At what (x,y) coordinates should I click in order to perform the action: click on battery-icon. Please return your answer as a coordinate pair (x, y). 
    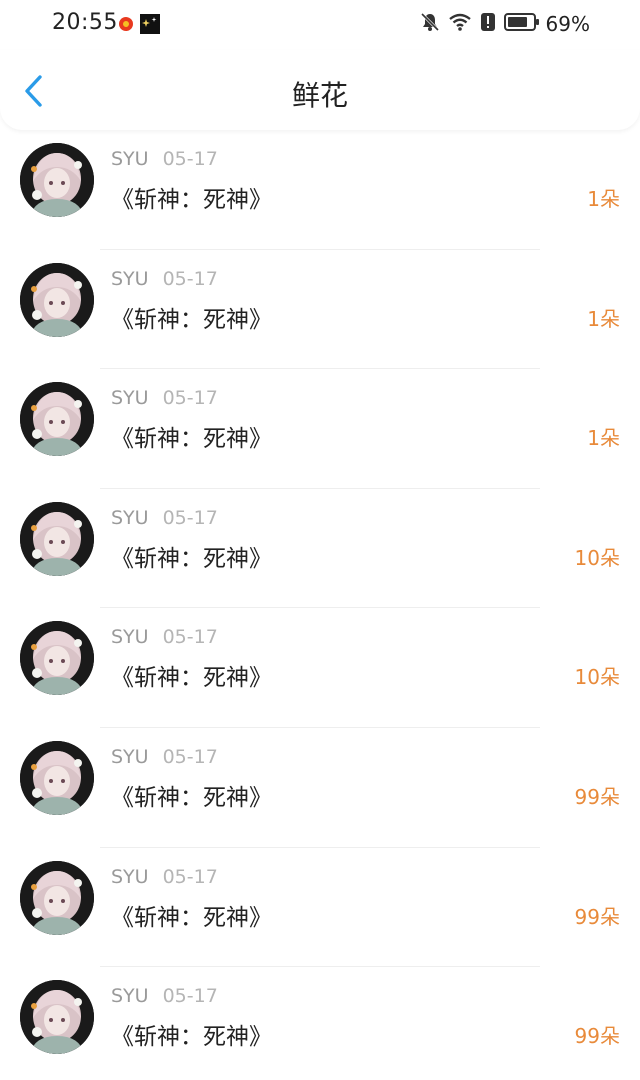
    Looking at the image, I should click on (522, 24).